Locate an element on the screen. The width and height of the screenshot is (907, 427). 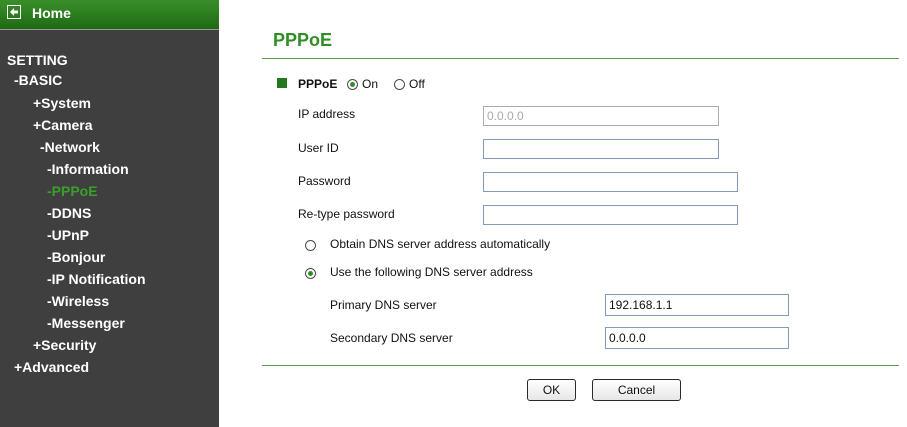
retype-password-field is located at coordinates (610, 215).